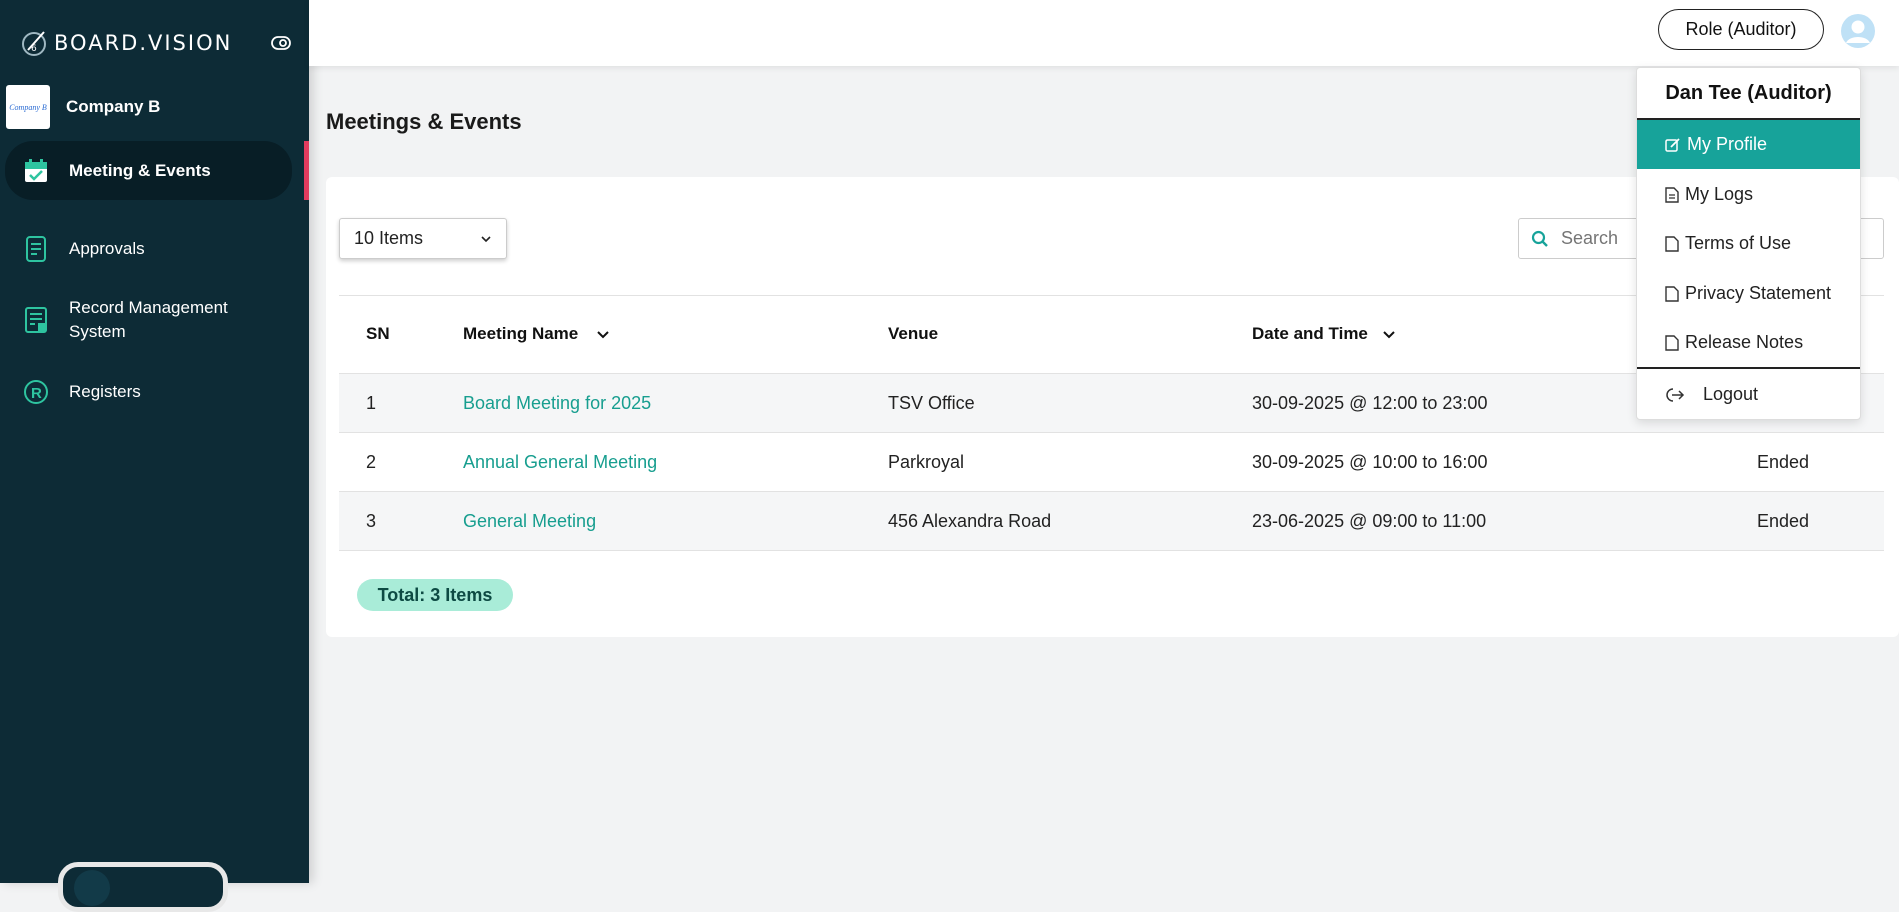 This screenshot has width=1899, height=912. Describe the element at coordinates (970, 521) in the screenshot. I see `cell-venue: 456 Alexandra Road` at that location.